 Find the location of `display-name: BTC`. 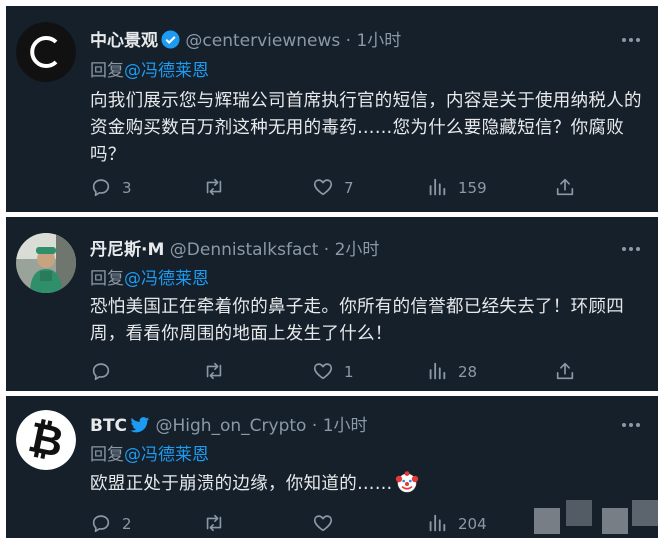

display-name: BTC is located at coordinates (108, 426).